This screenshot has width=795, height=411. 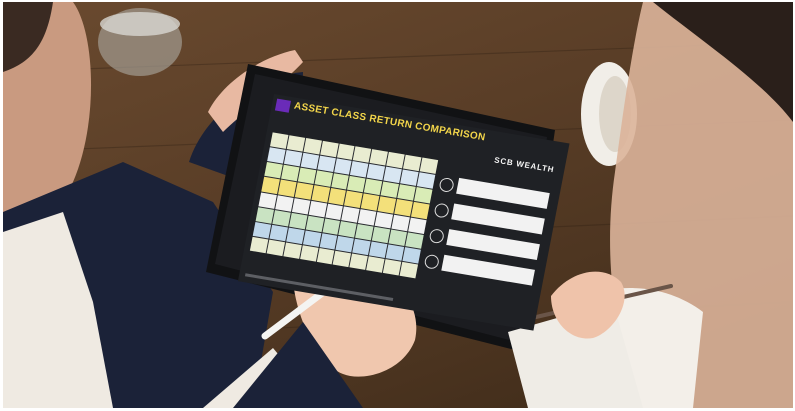 What do you see at coordinates (140, 42) in the screenshot?
I see `water-glass` at bounding box center [140, 42].